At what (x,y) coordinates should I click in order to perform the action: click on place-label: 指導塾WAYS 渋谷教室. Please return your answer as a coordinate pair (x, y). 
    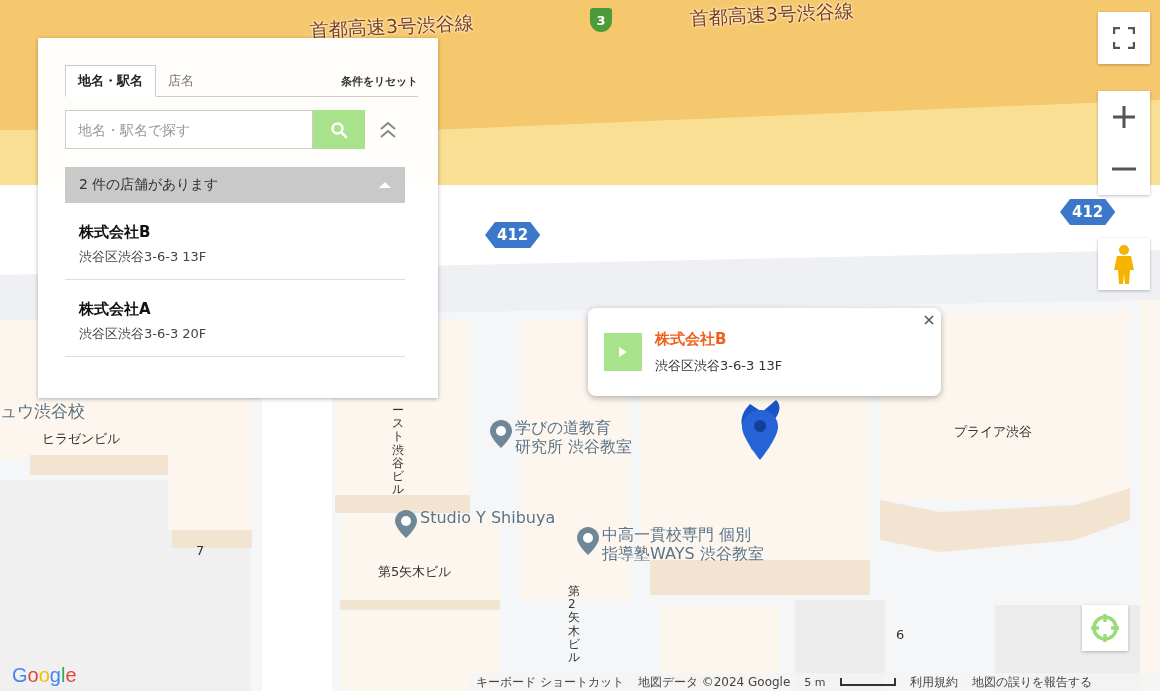
    Looking at the image, I should click on (683, 553).